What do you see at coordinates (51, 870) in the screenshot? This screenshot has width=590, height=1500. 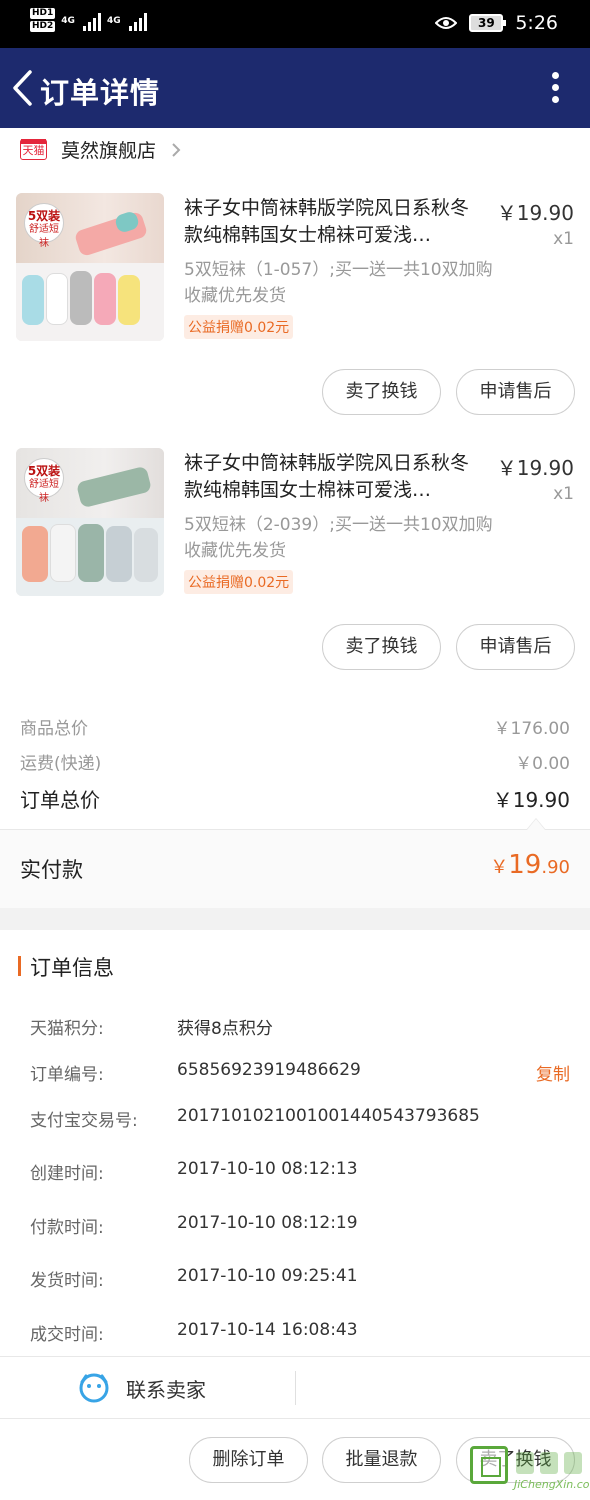 I see `paid-label: 实付款` at bounding box center [51, 870].